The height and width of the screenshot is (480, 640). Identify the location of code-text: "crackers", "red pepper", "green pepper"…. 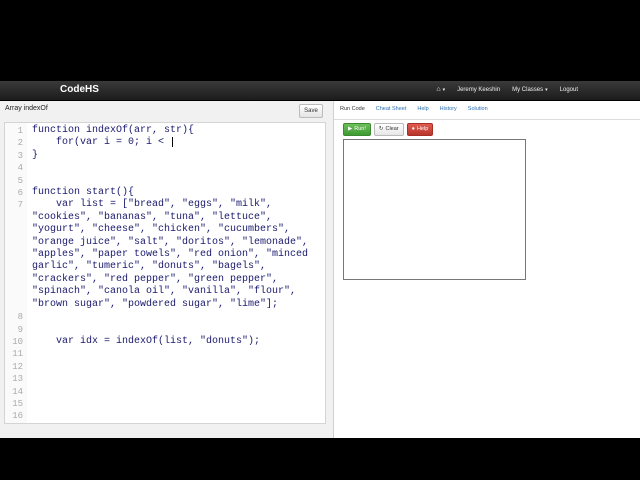
(155, 279).